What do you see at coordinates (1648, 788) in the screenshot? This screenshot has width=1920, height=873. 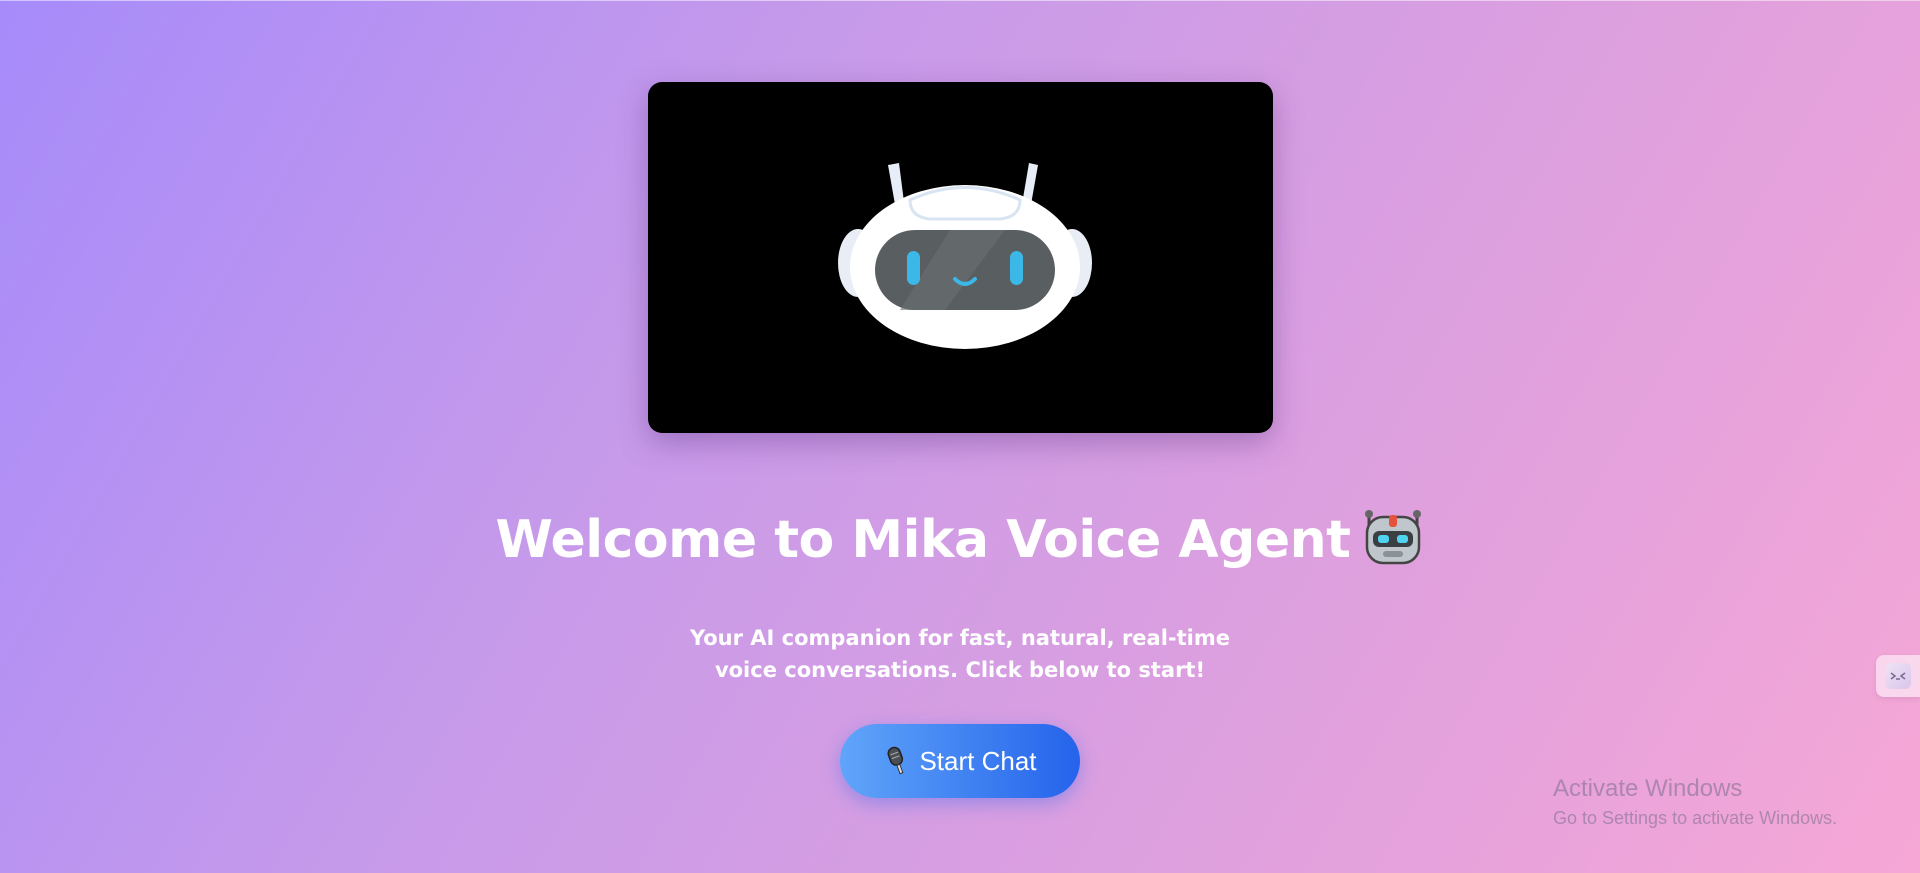 I see `watermark-title: Activate Windows` at bounding box center [1648, 788].